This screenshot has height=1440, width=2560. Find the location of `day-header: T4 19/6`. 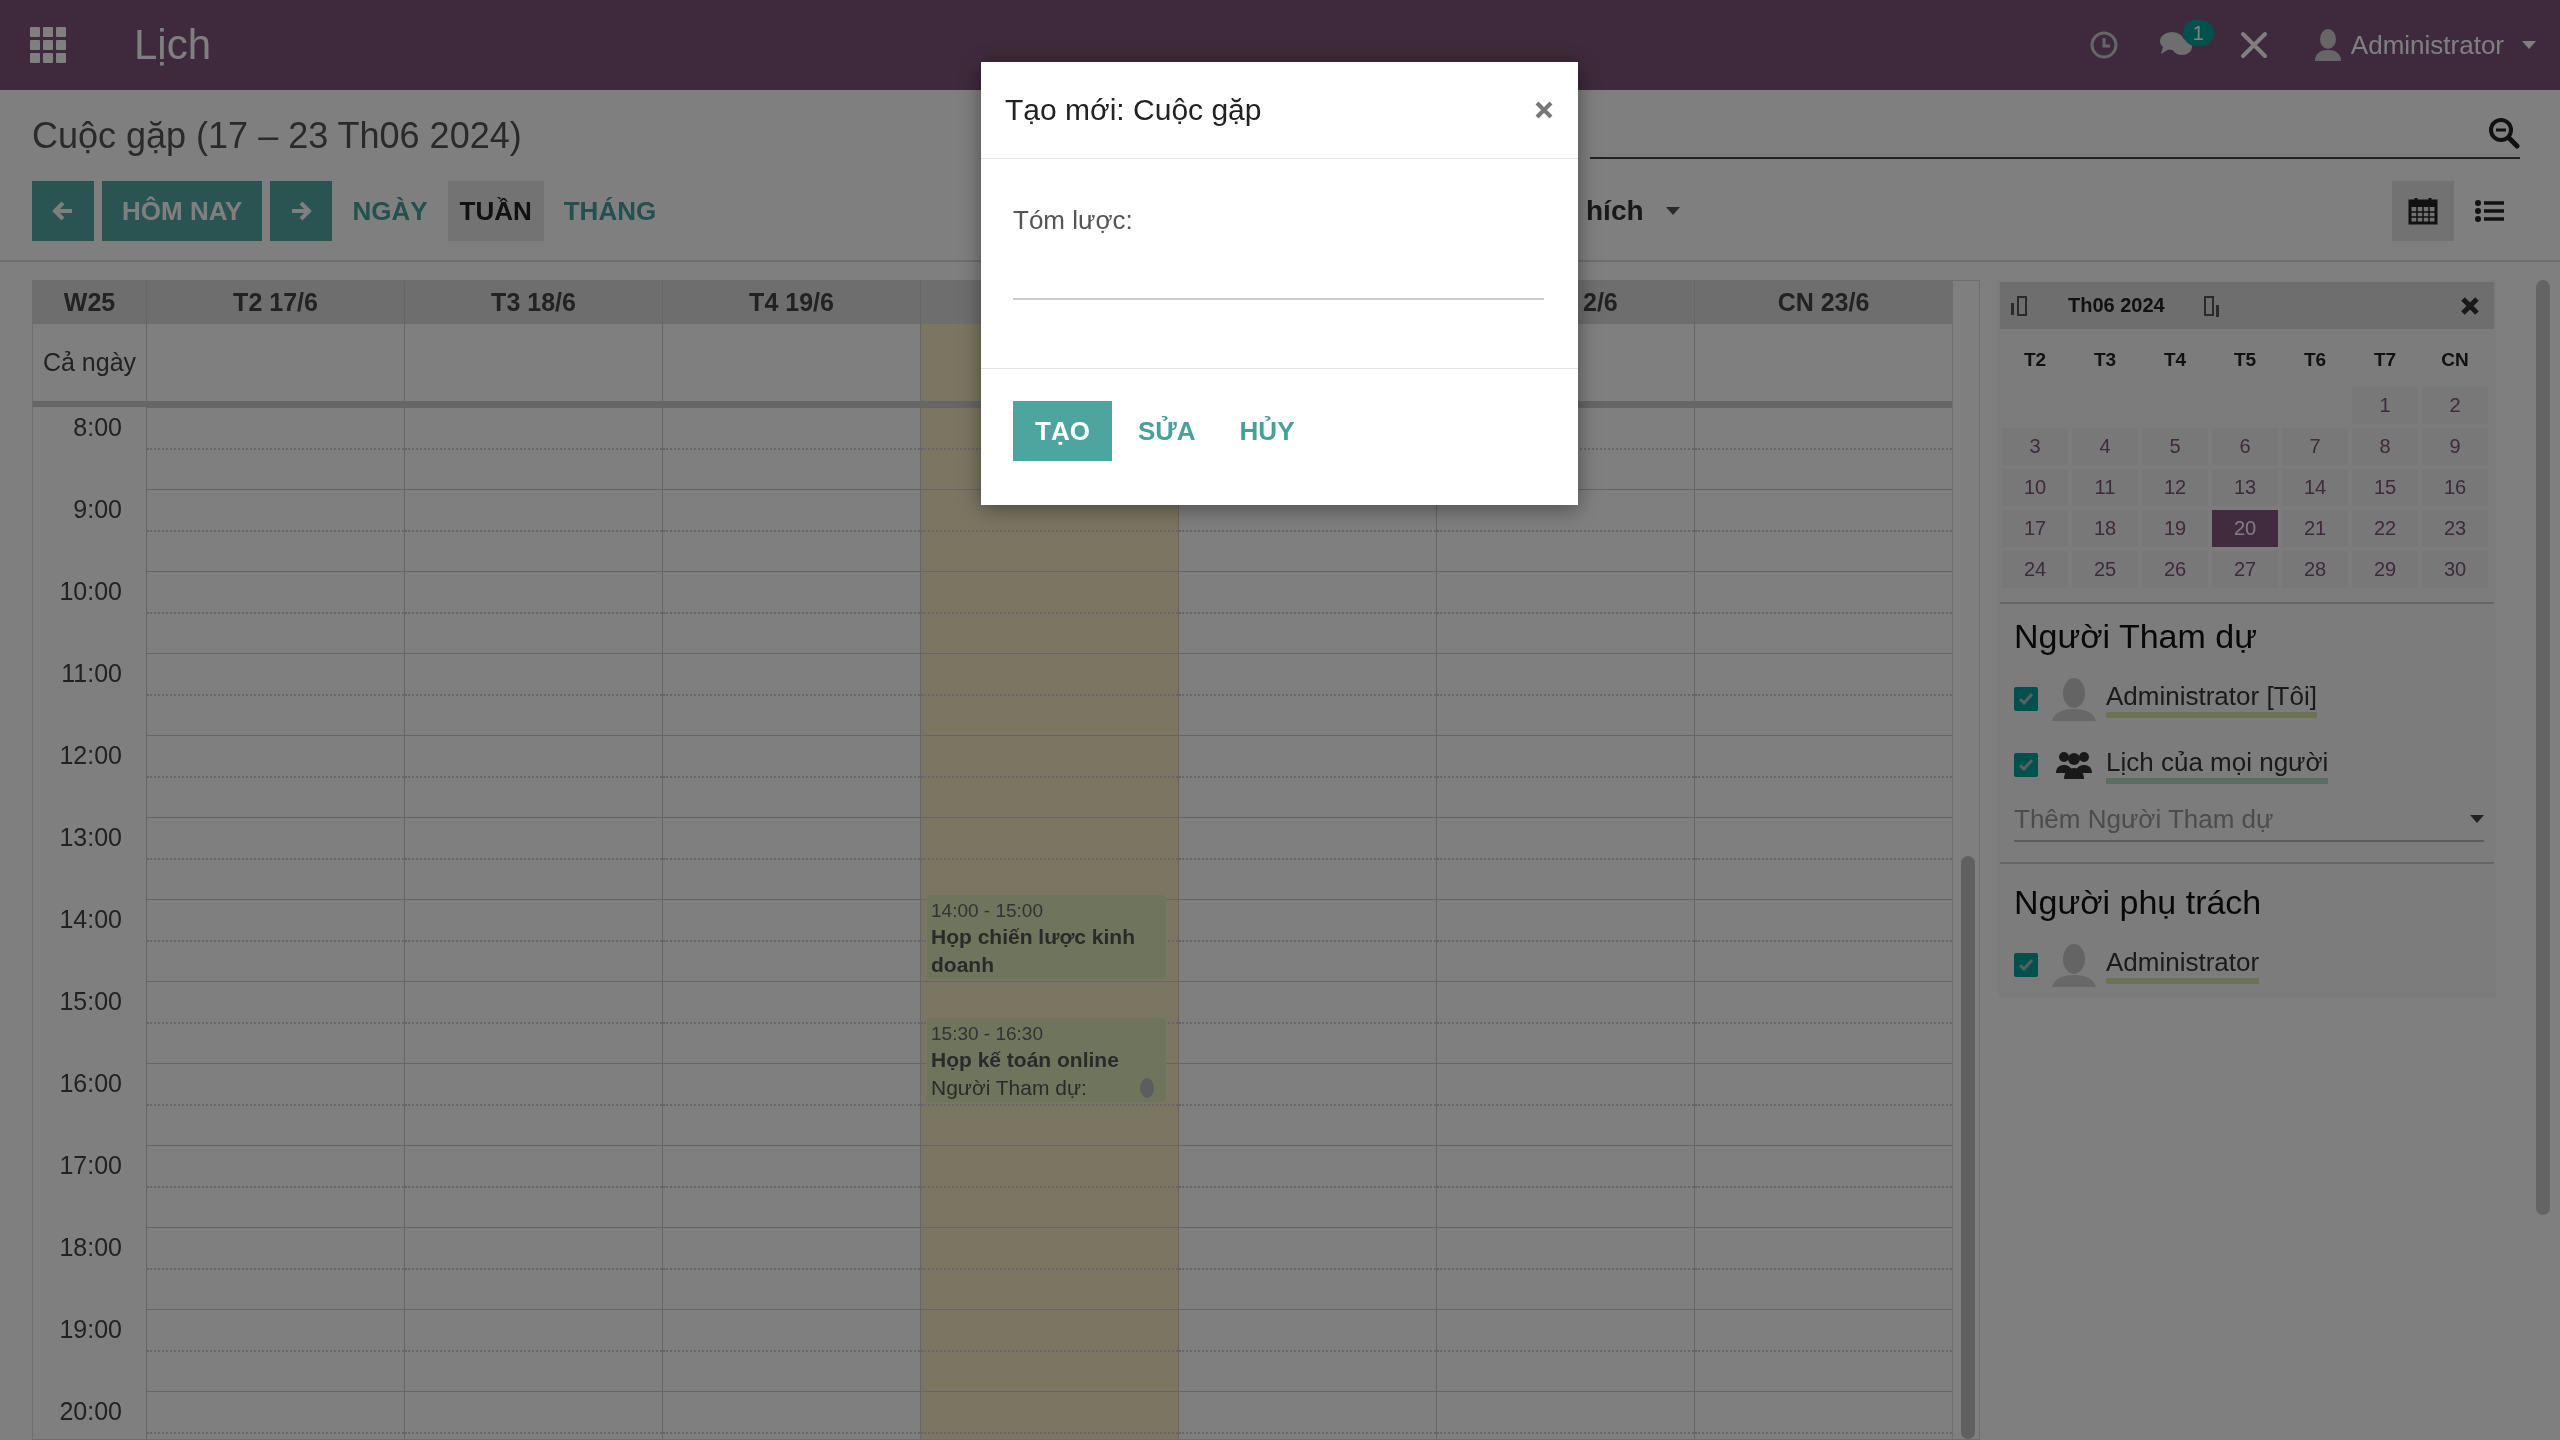

day-header: T4 19/6 is located at coordinates (791, 302).